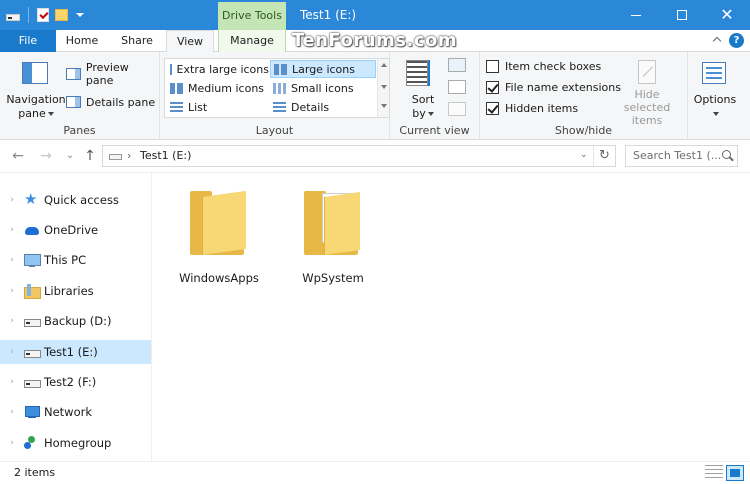 This screenshot has height=484, width=750. Describe the element at coordinates (90, 156) in the screenshot. I see `up-button: ↑` at that location.